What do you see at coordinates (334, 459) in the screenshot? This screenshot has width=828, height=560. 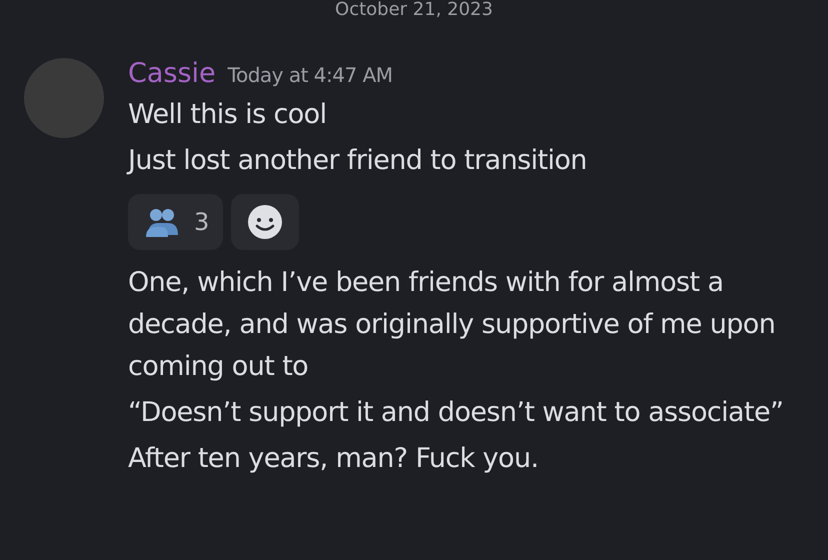 I see `message-text: After ten years, man? Fuck you.` at bounding box center [334, 459].